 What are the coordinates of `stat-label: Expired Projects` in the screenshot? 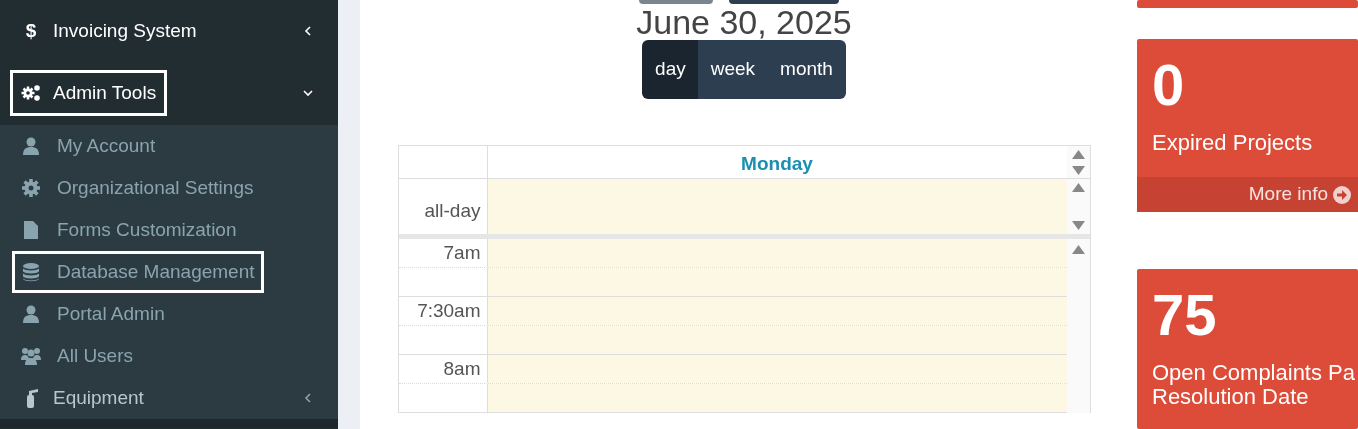 It's located at (1232, 142).